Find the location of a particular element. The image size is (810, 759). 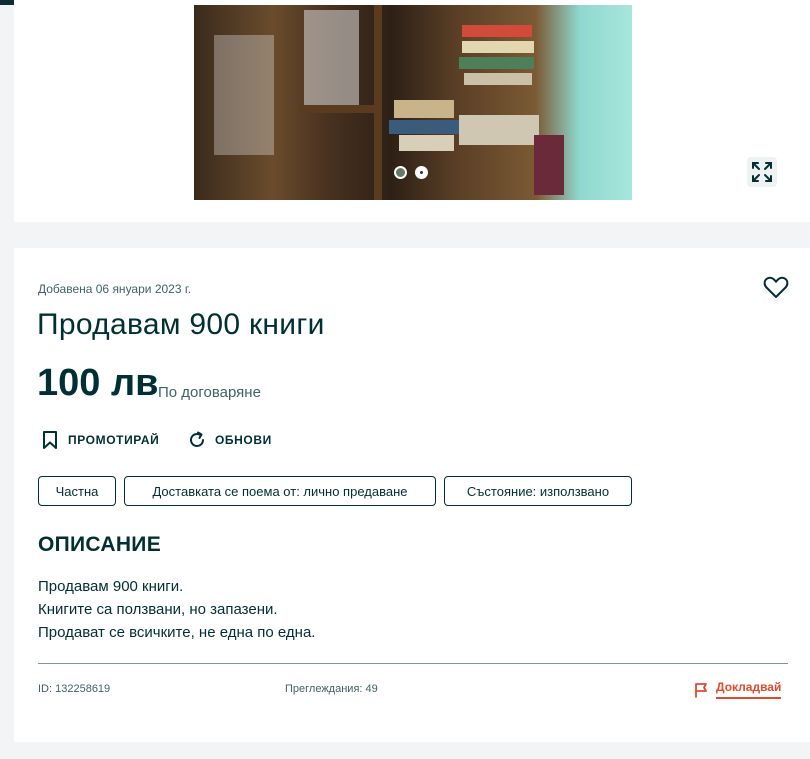

favorite-button is located at coordinates (776, 288).